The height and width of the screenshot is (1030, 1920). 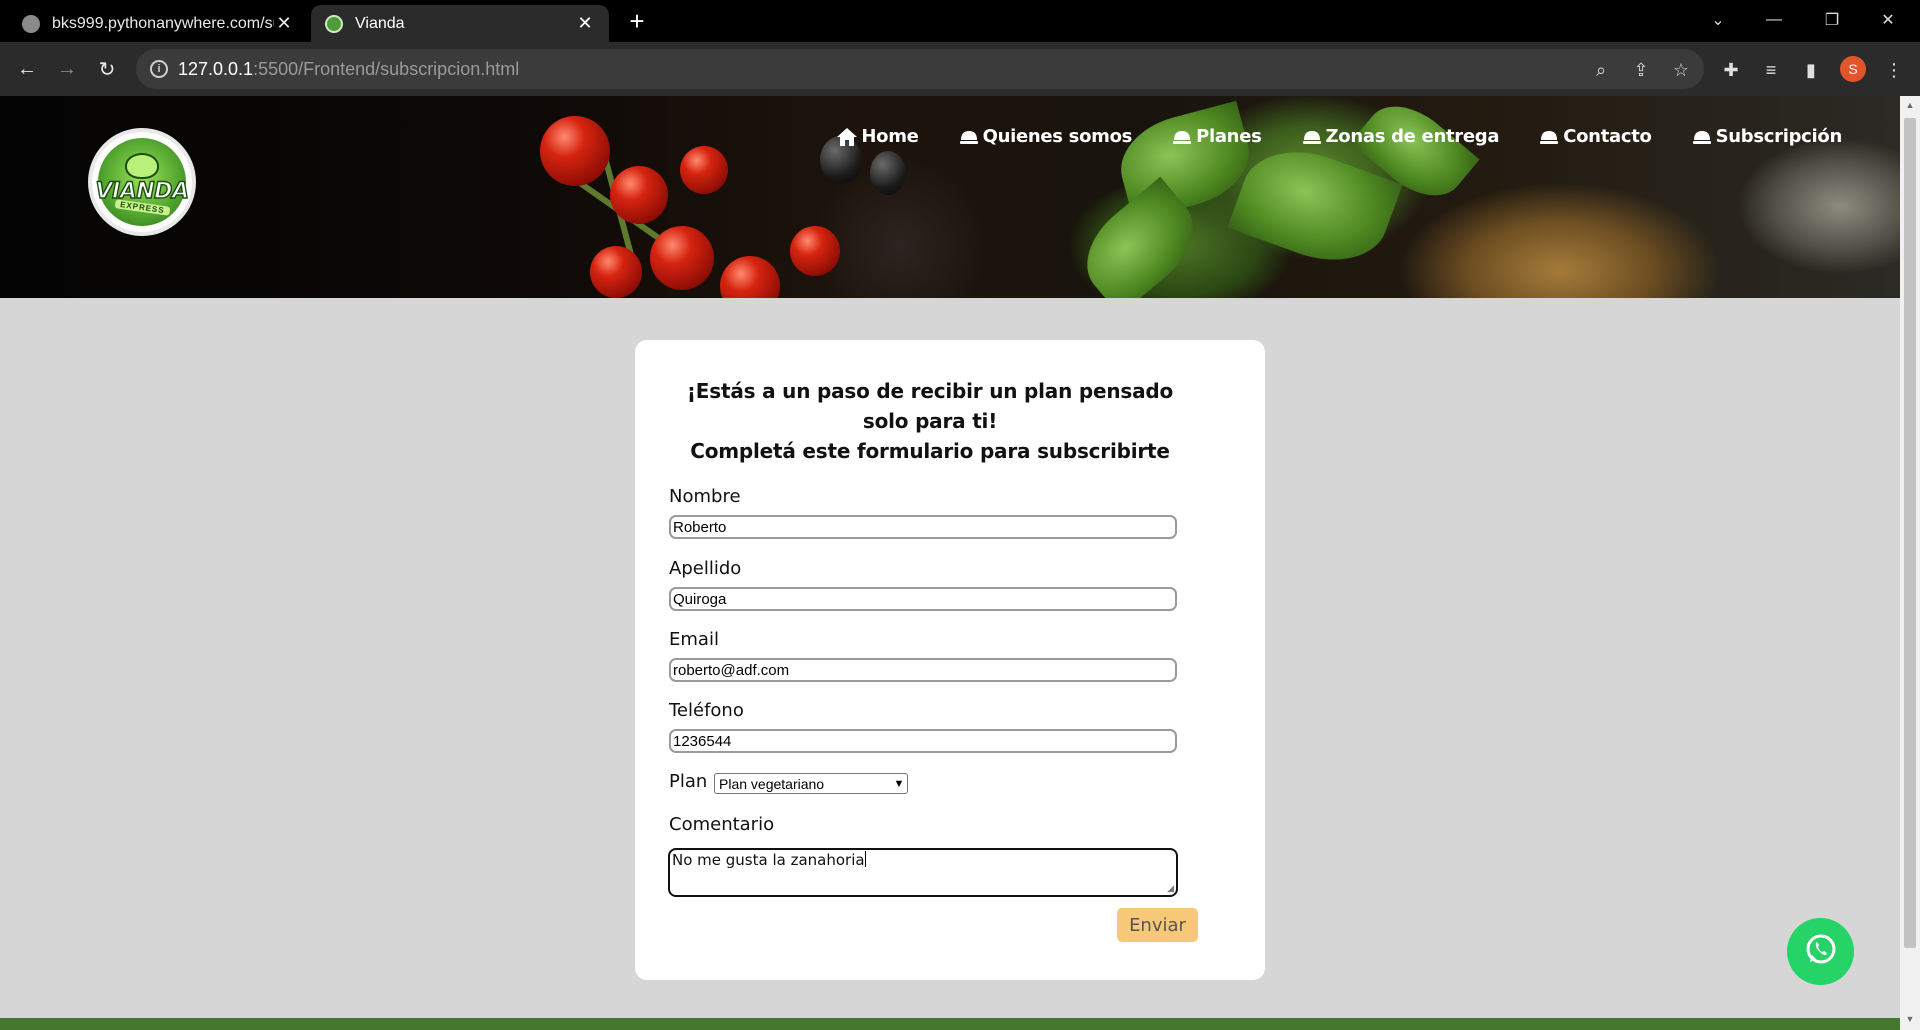 I want to click on nav-subscripcion: Subscripción, so click(x=1767, y=136).